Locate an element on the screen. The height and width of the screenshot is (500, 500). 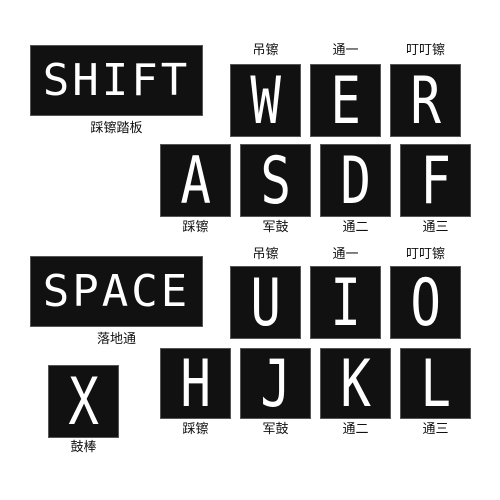
key-j: J is located at coordinates (275, 383).